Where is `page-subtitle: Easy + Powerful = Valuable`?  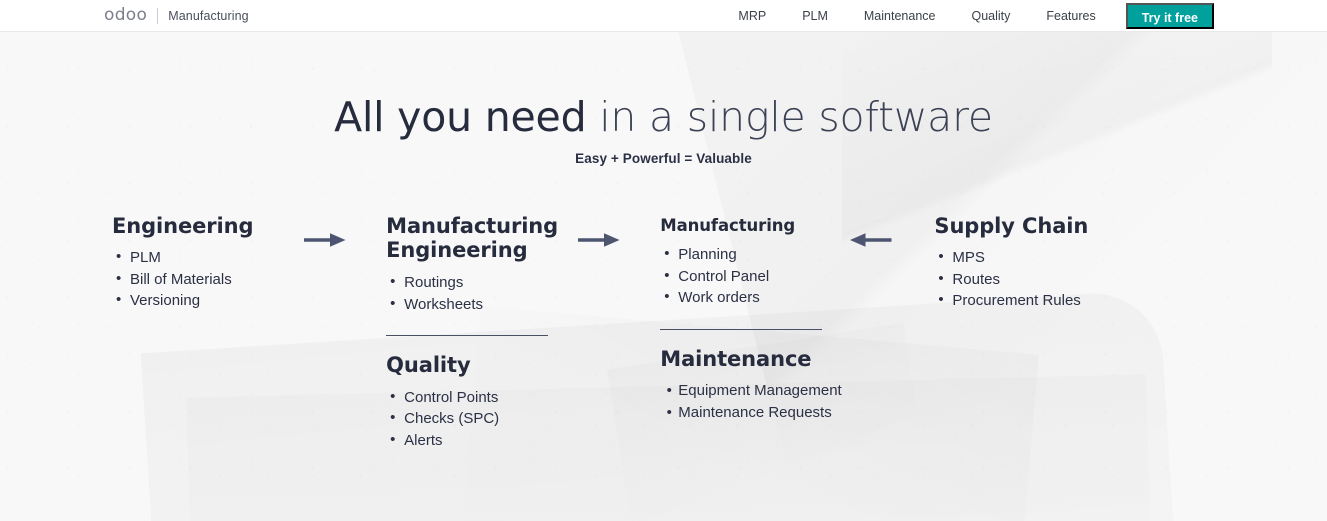
page-subtitle: Easy + Powerful = Valuable is located at coordinates (663, 158).